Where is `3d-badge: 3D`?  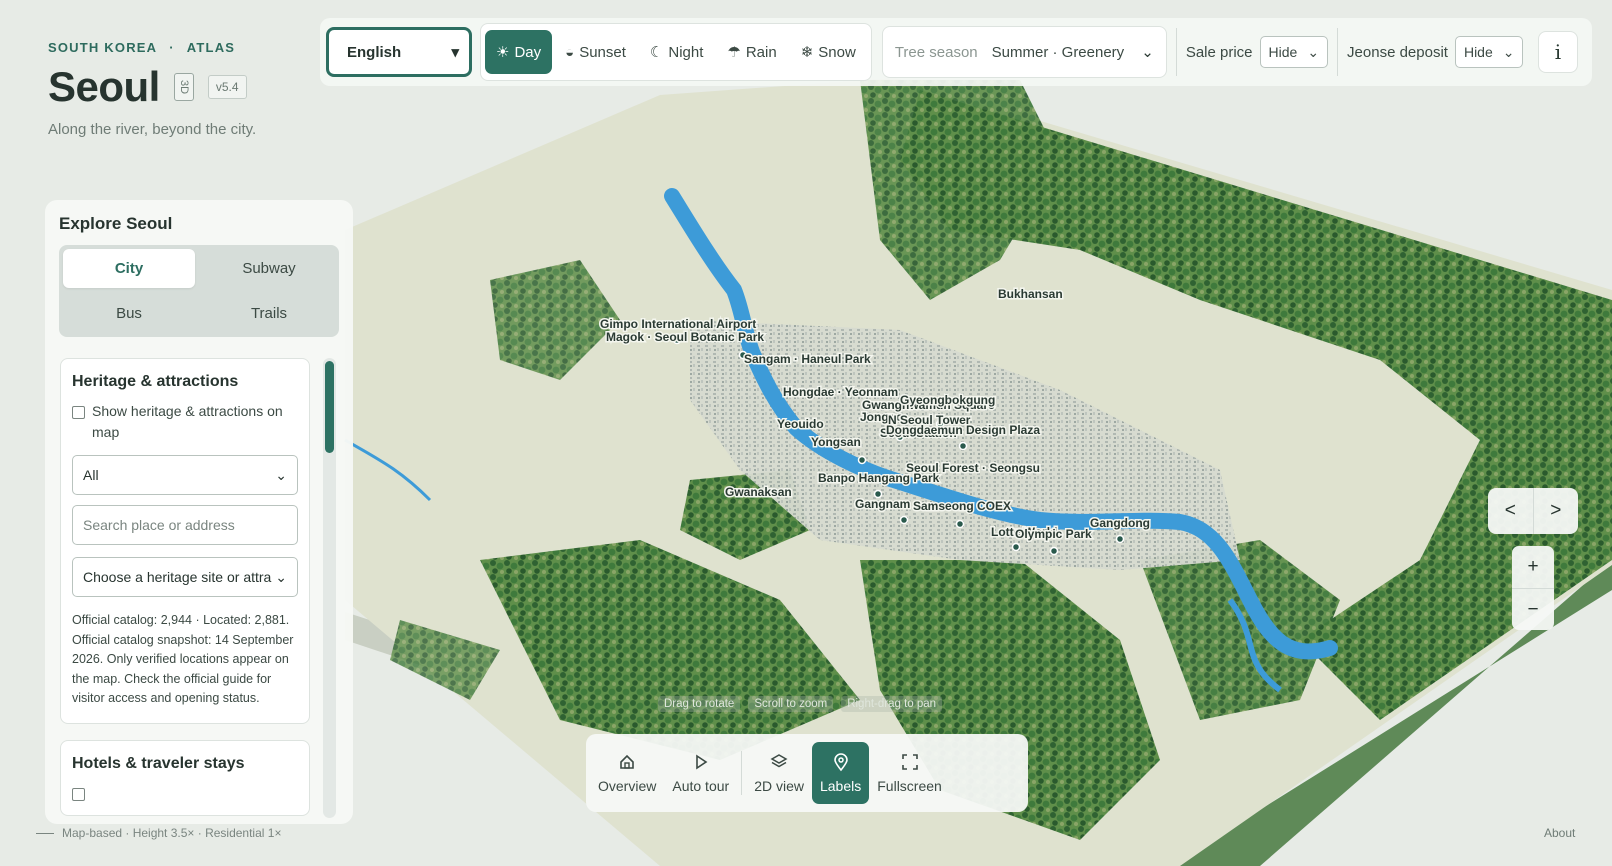 3d-badge: 3D is located at coordinates (183, 87).